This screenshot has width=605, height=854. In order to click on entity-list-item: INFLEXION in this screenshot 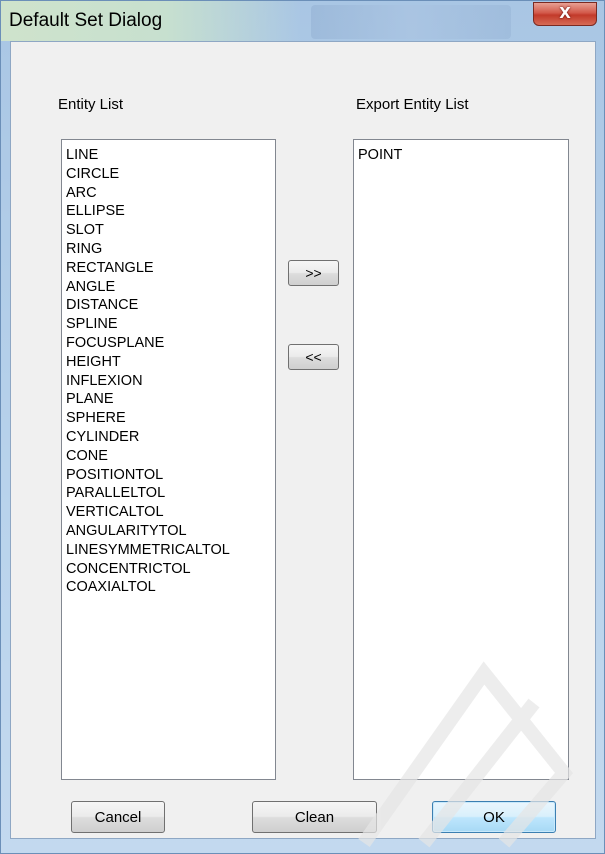, I will do `click(170, 381)`.